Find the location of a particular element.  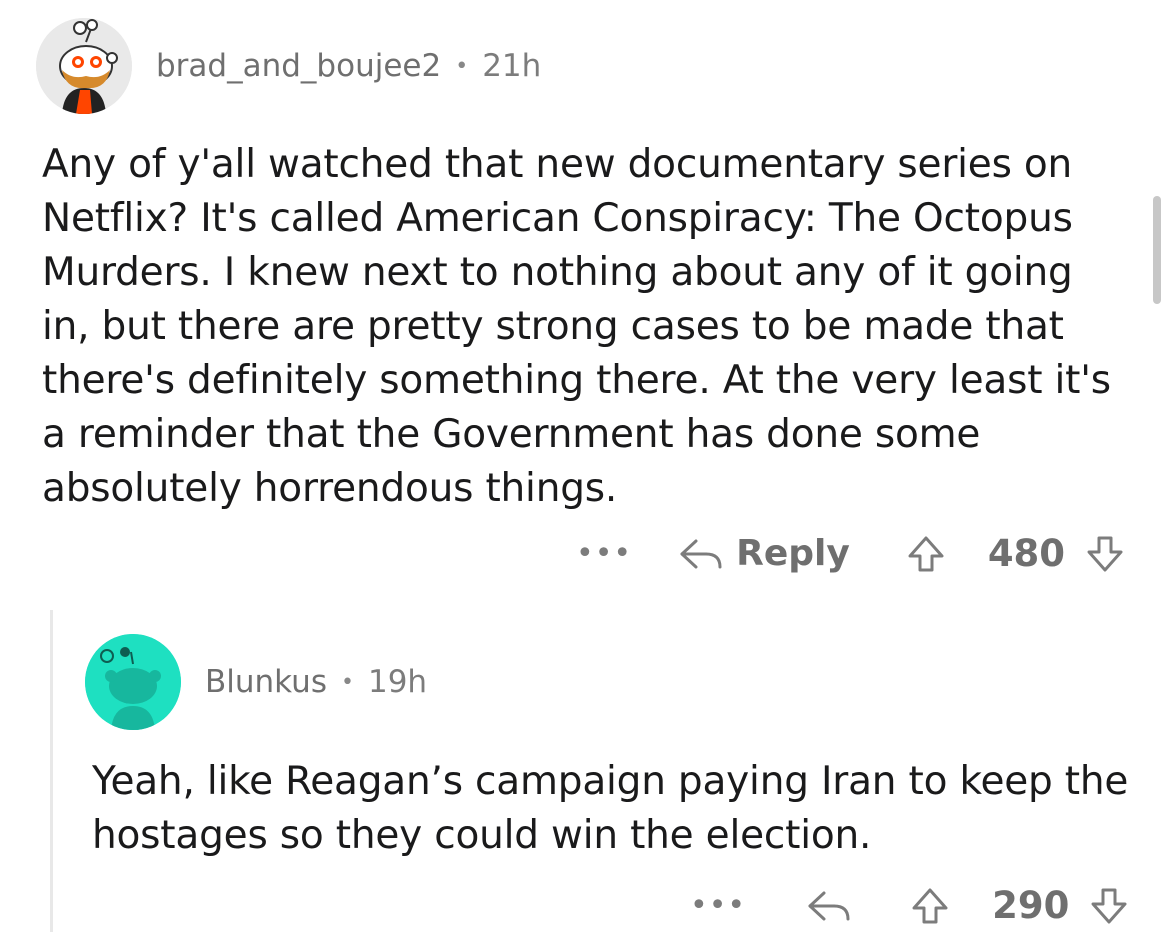

comment-age: 21h is located at coordinates (512, 66).